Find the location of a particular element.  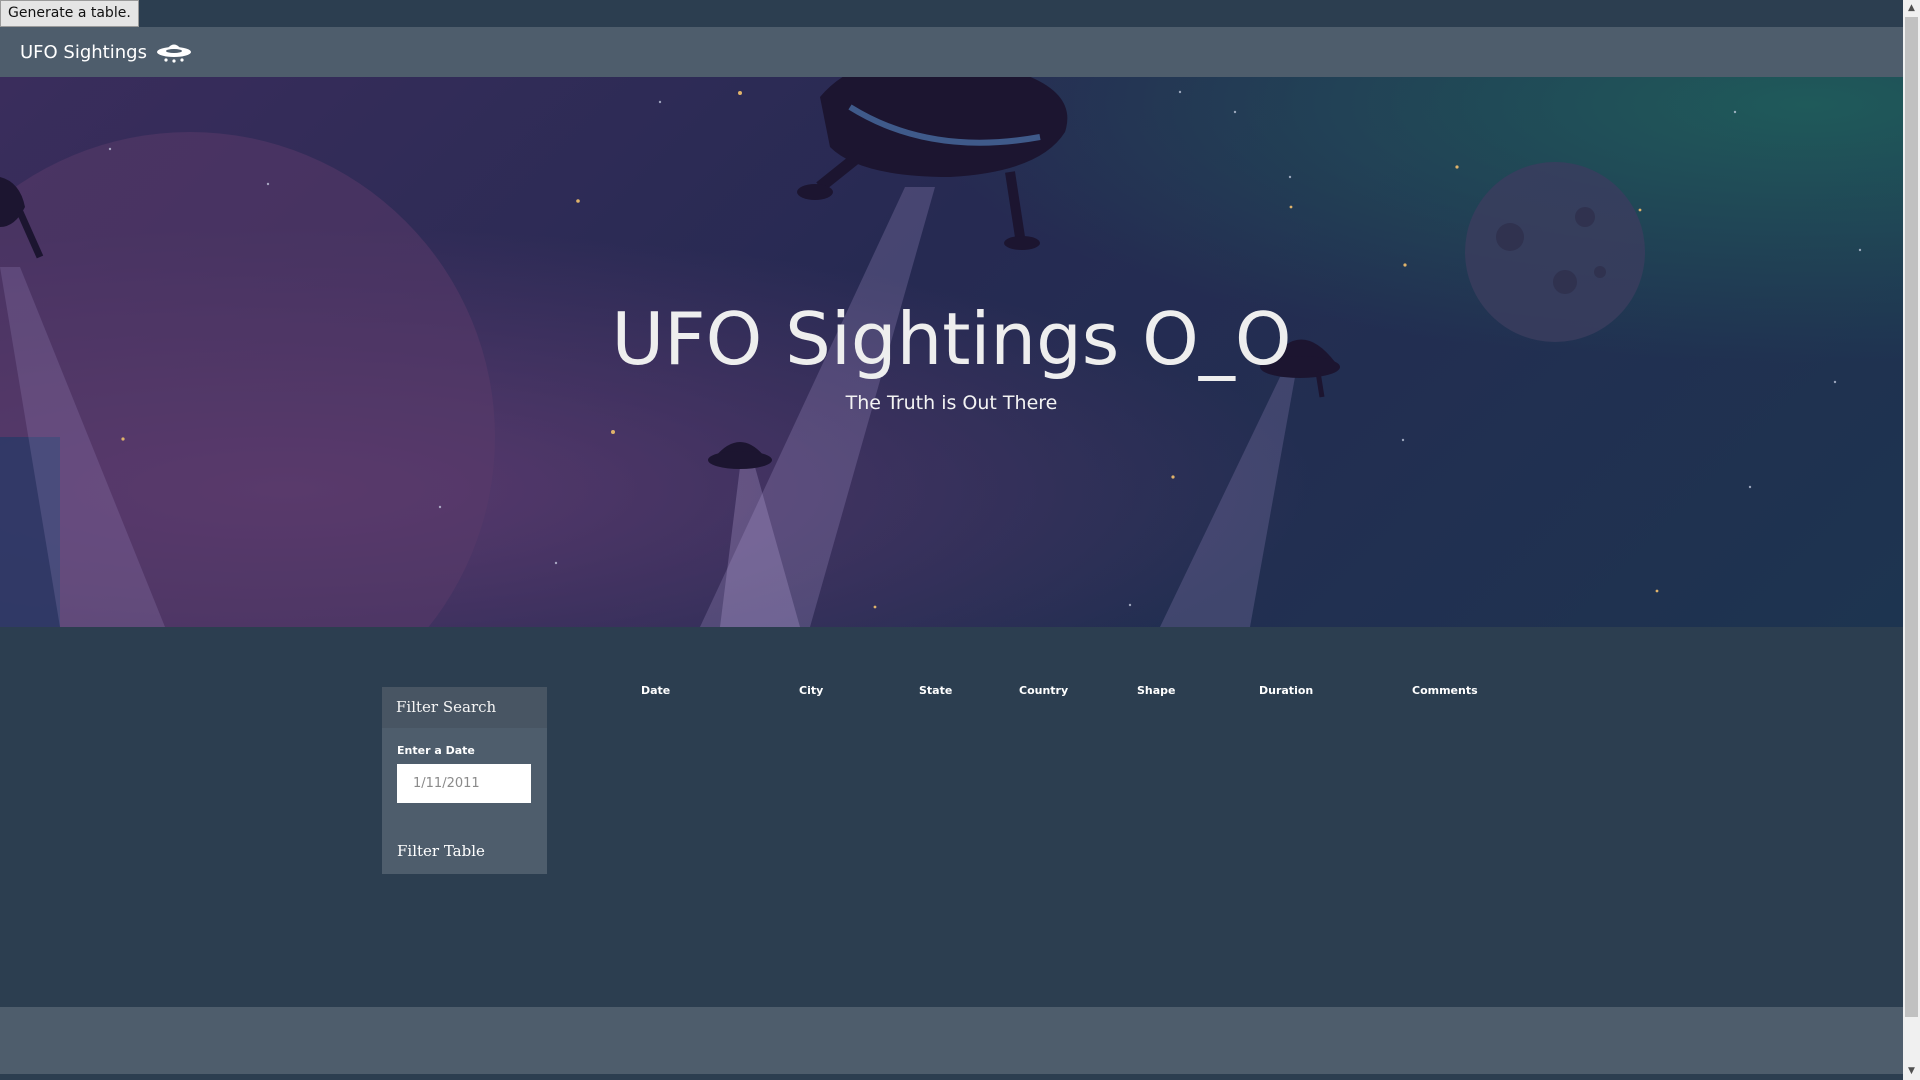

table-header-city: City is located at coordinates (811, 690).